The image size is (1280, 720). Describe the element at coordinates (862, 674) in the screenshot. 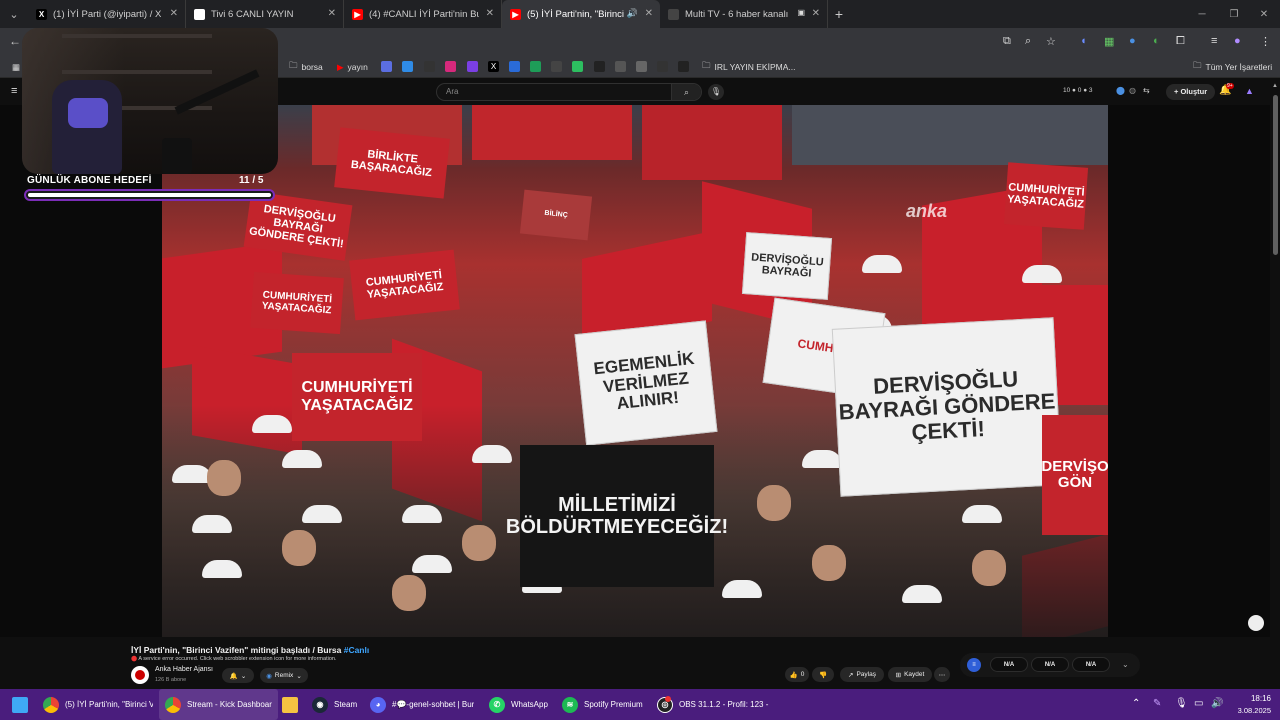

I see `share-button: ↗ Paylaş` at that location.